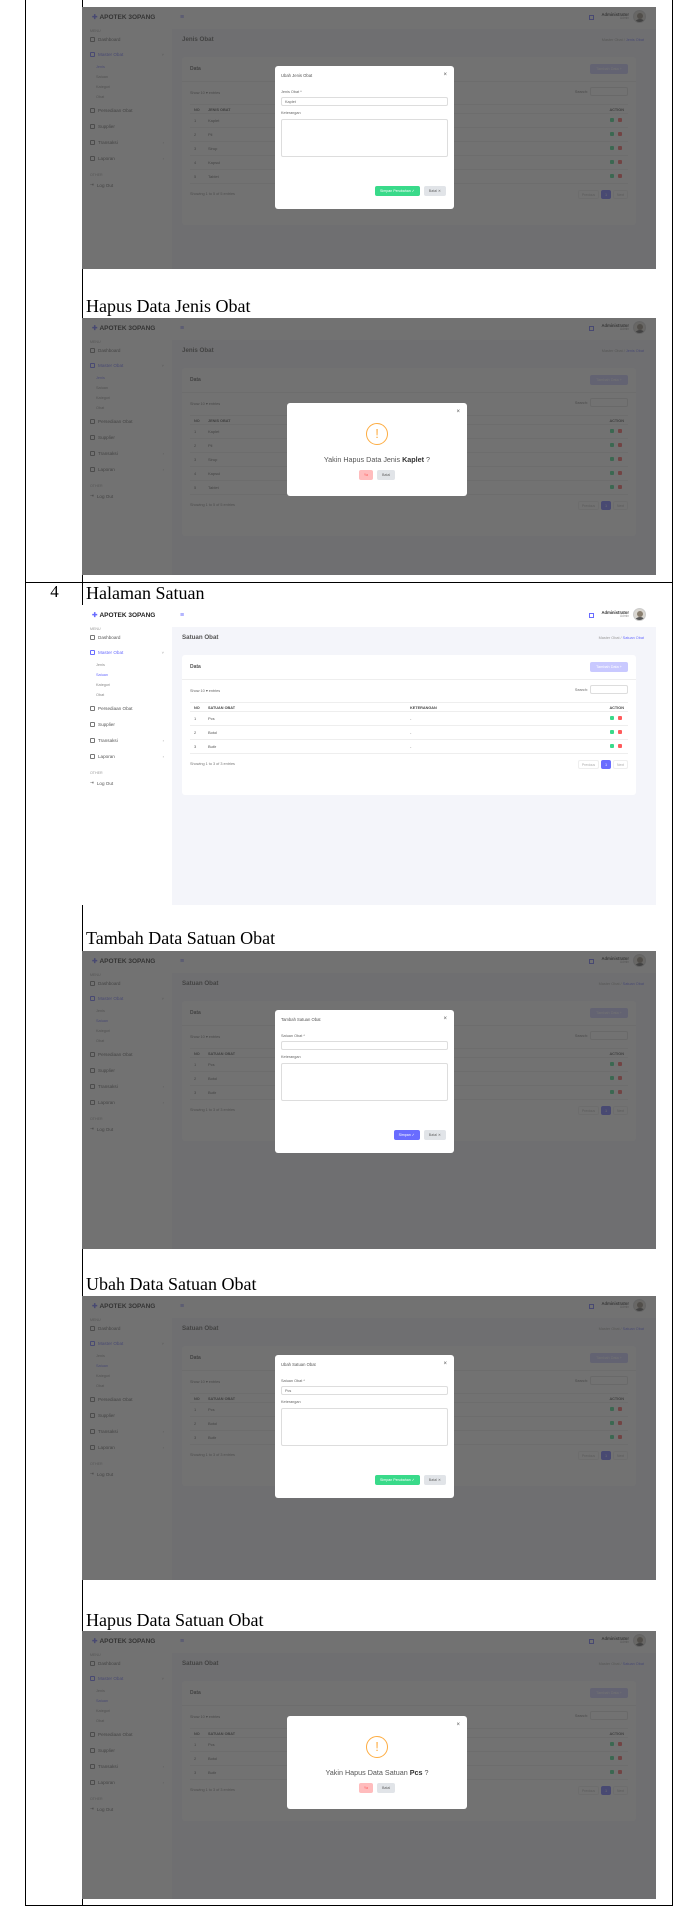 The image size is (683, 1906). Describe the element at coordinates (195, 746) in the screenshot. I see `cell-no: 3` at that location.